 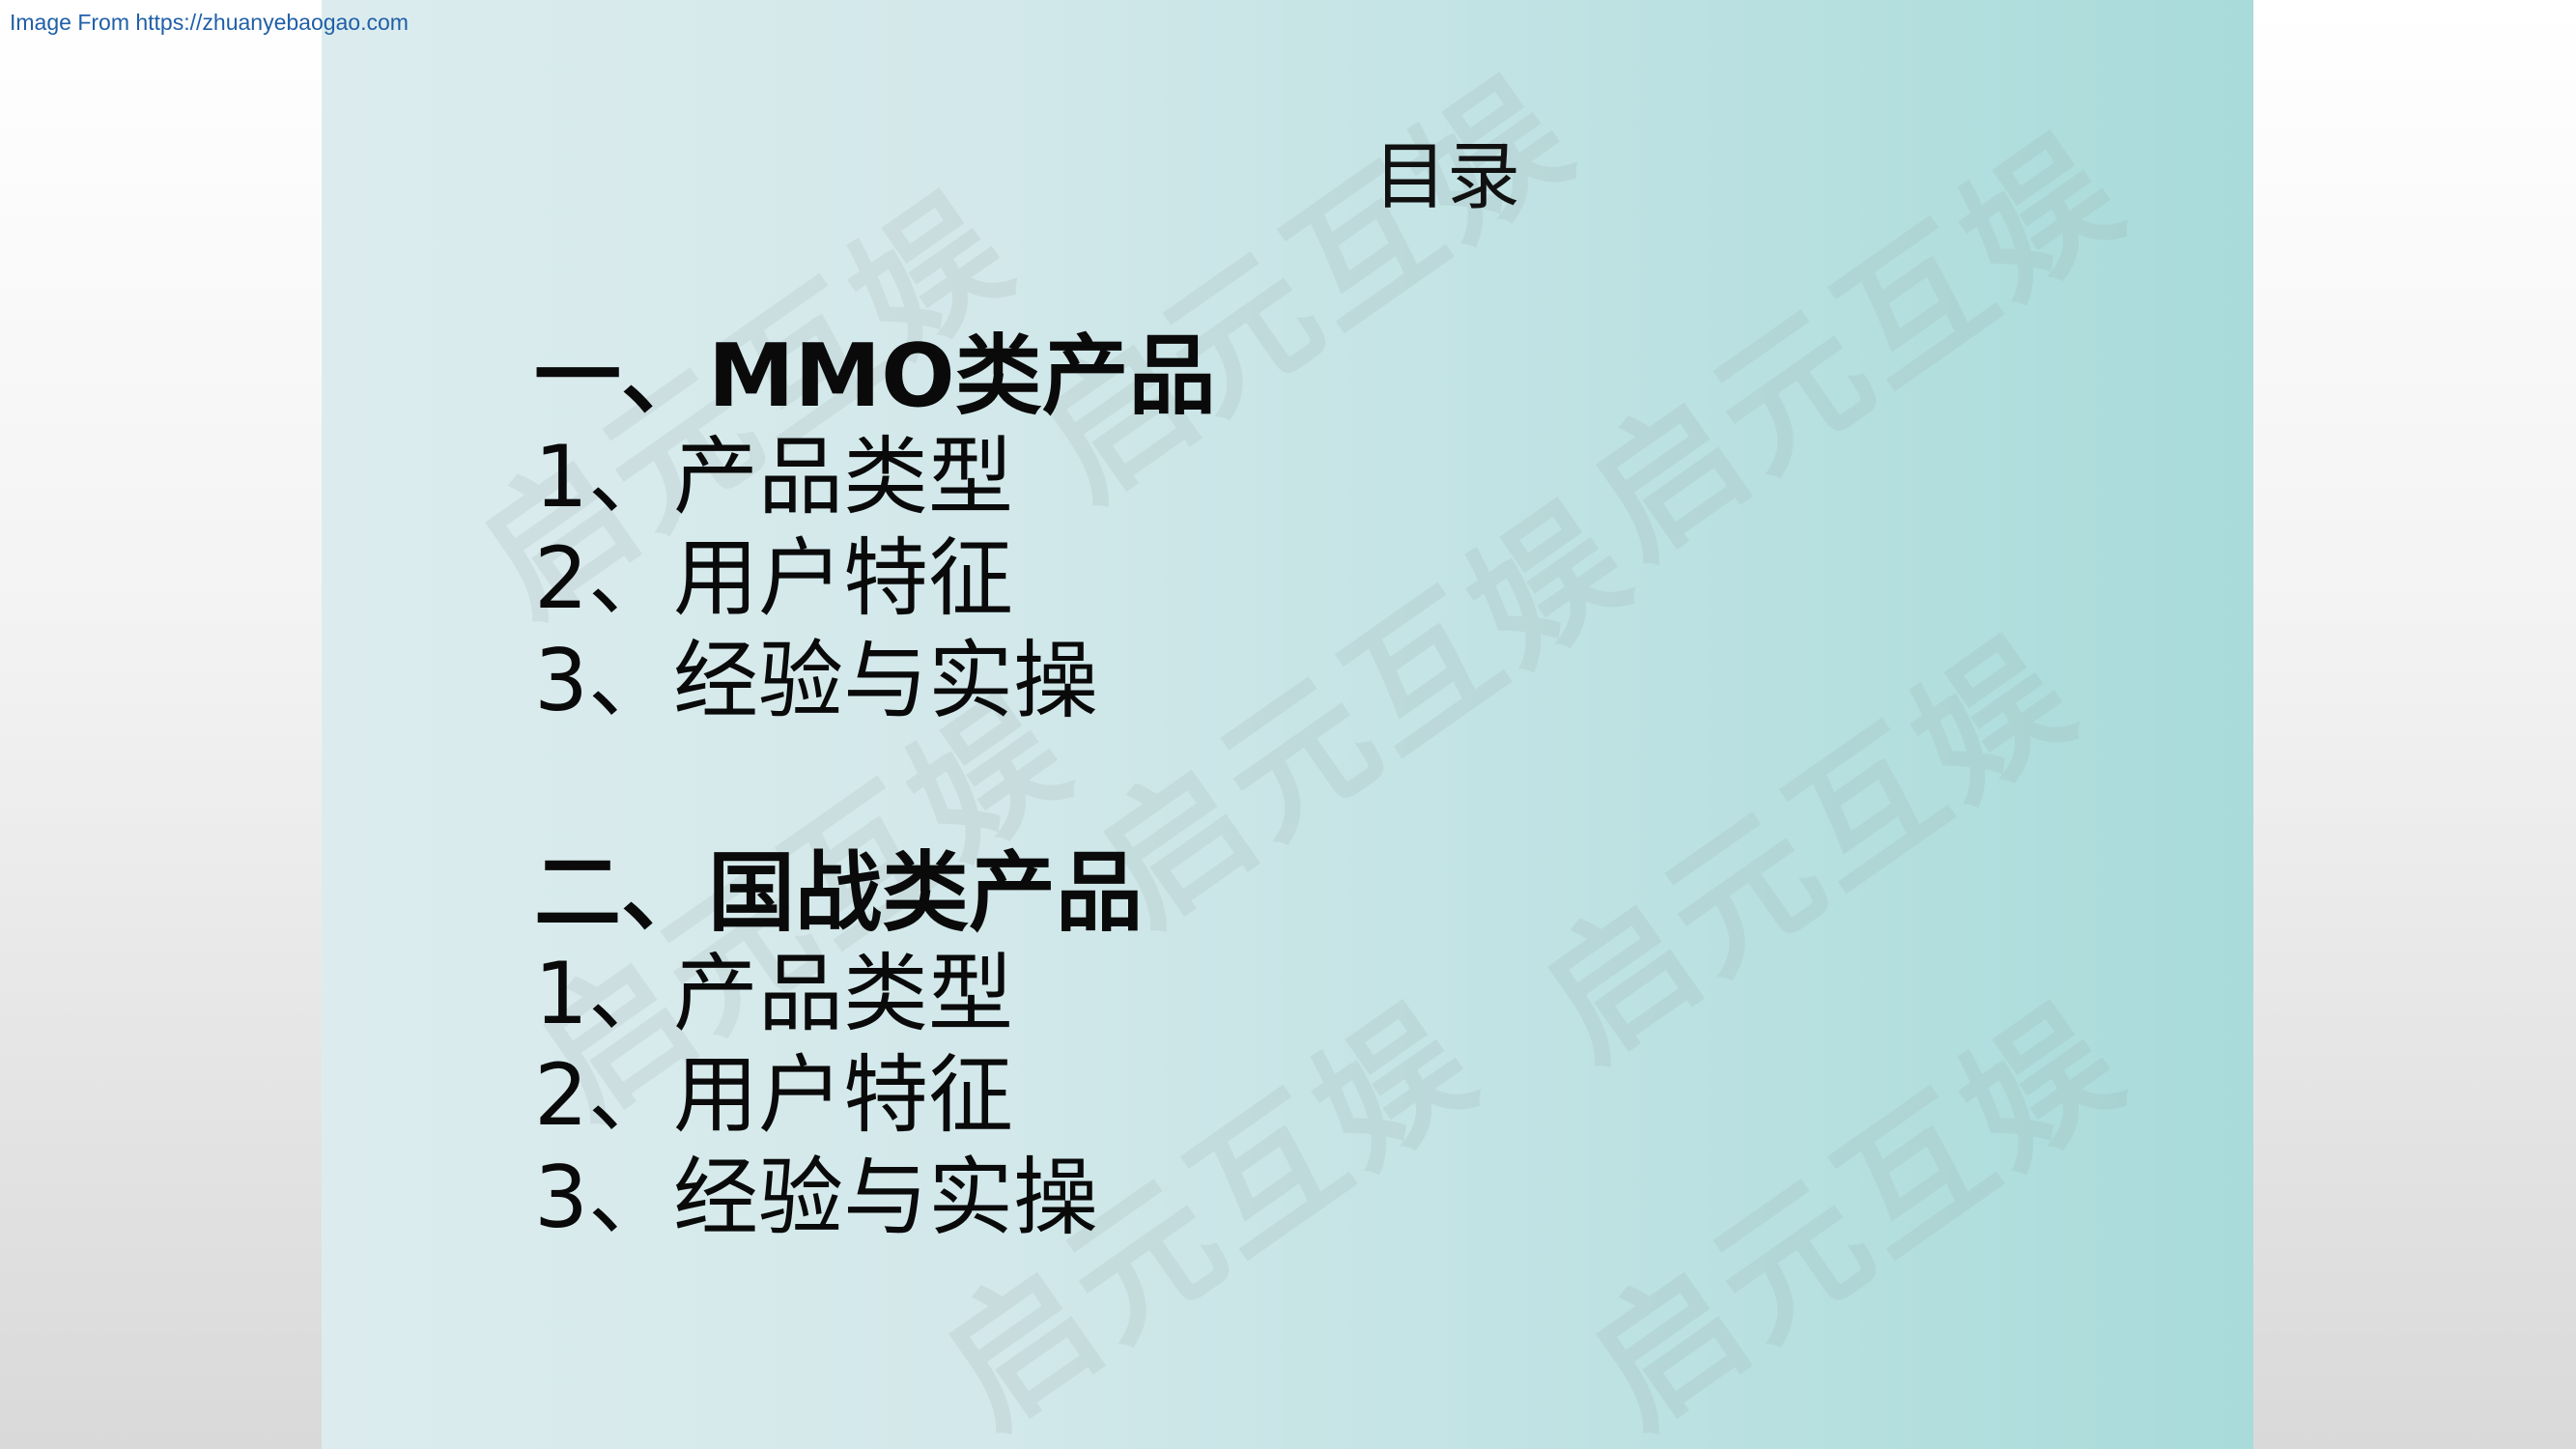 I want to click on section-guozhan: 二、国战类产品 1、产品类型 2、用户特征 3、经验与实操, so click(x=838, y=1045).